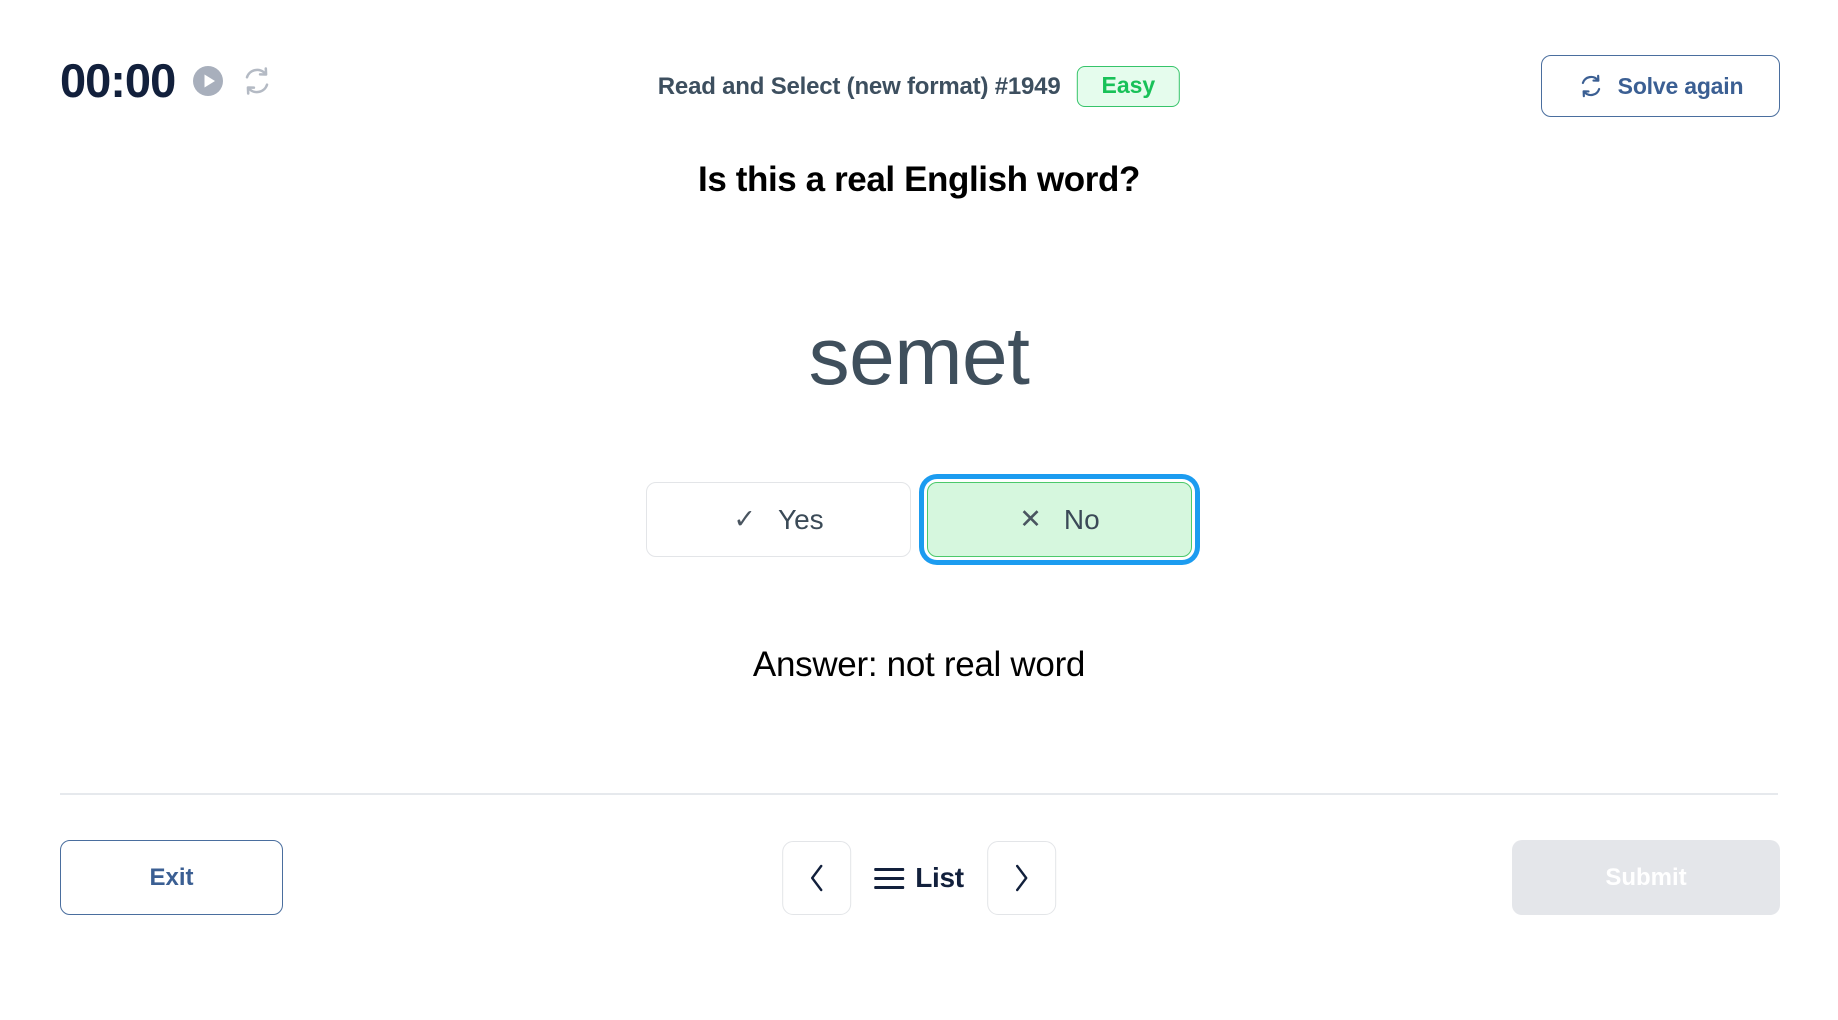 This screenshot has height=1020, width=1838. I want to click on next-button, so click(1021, 878).